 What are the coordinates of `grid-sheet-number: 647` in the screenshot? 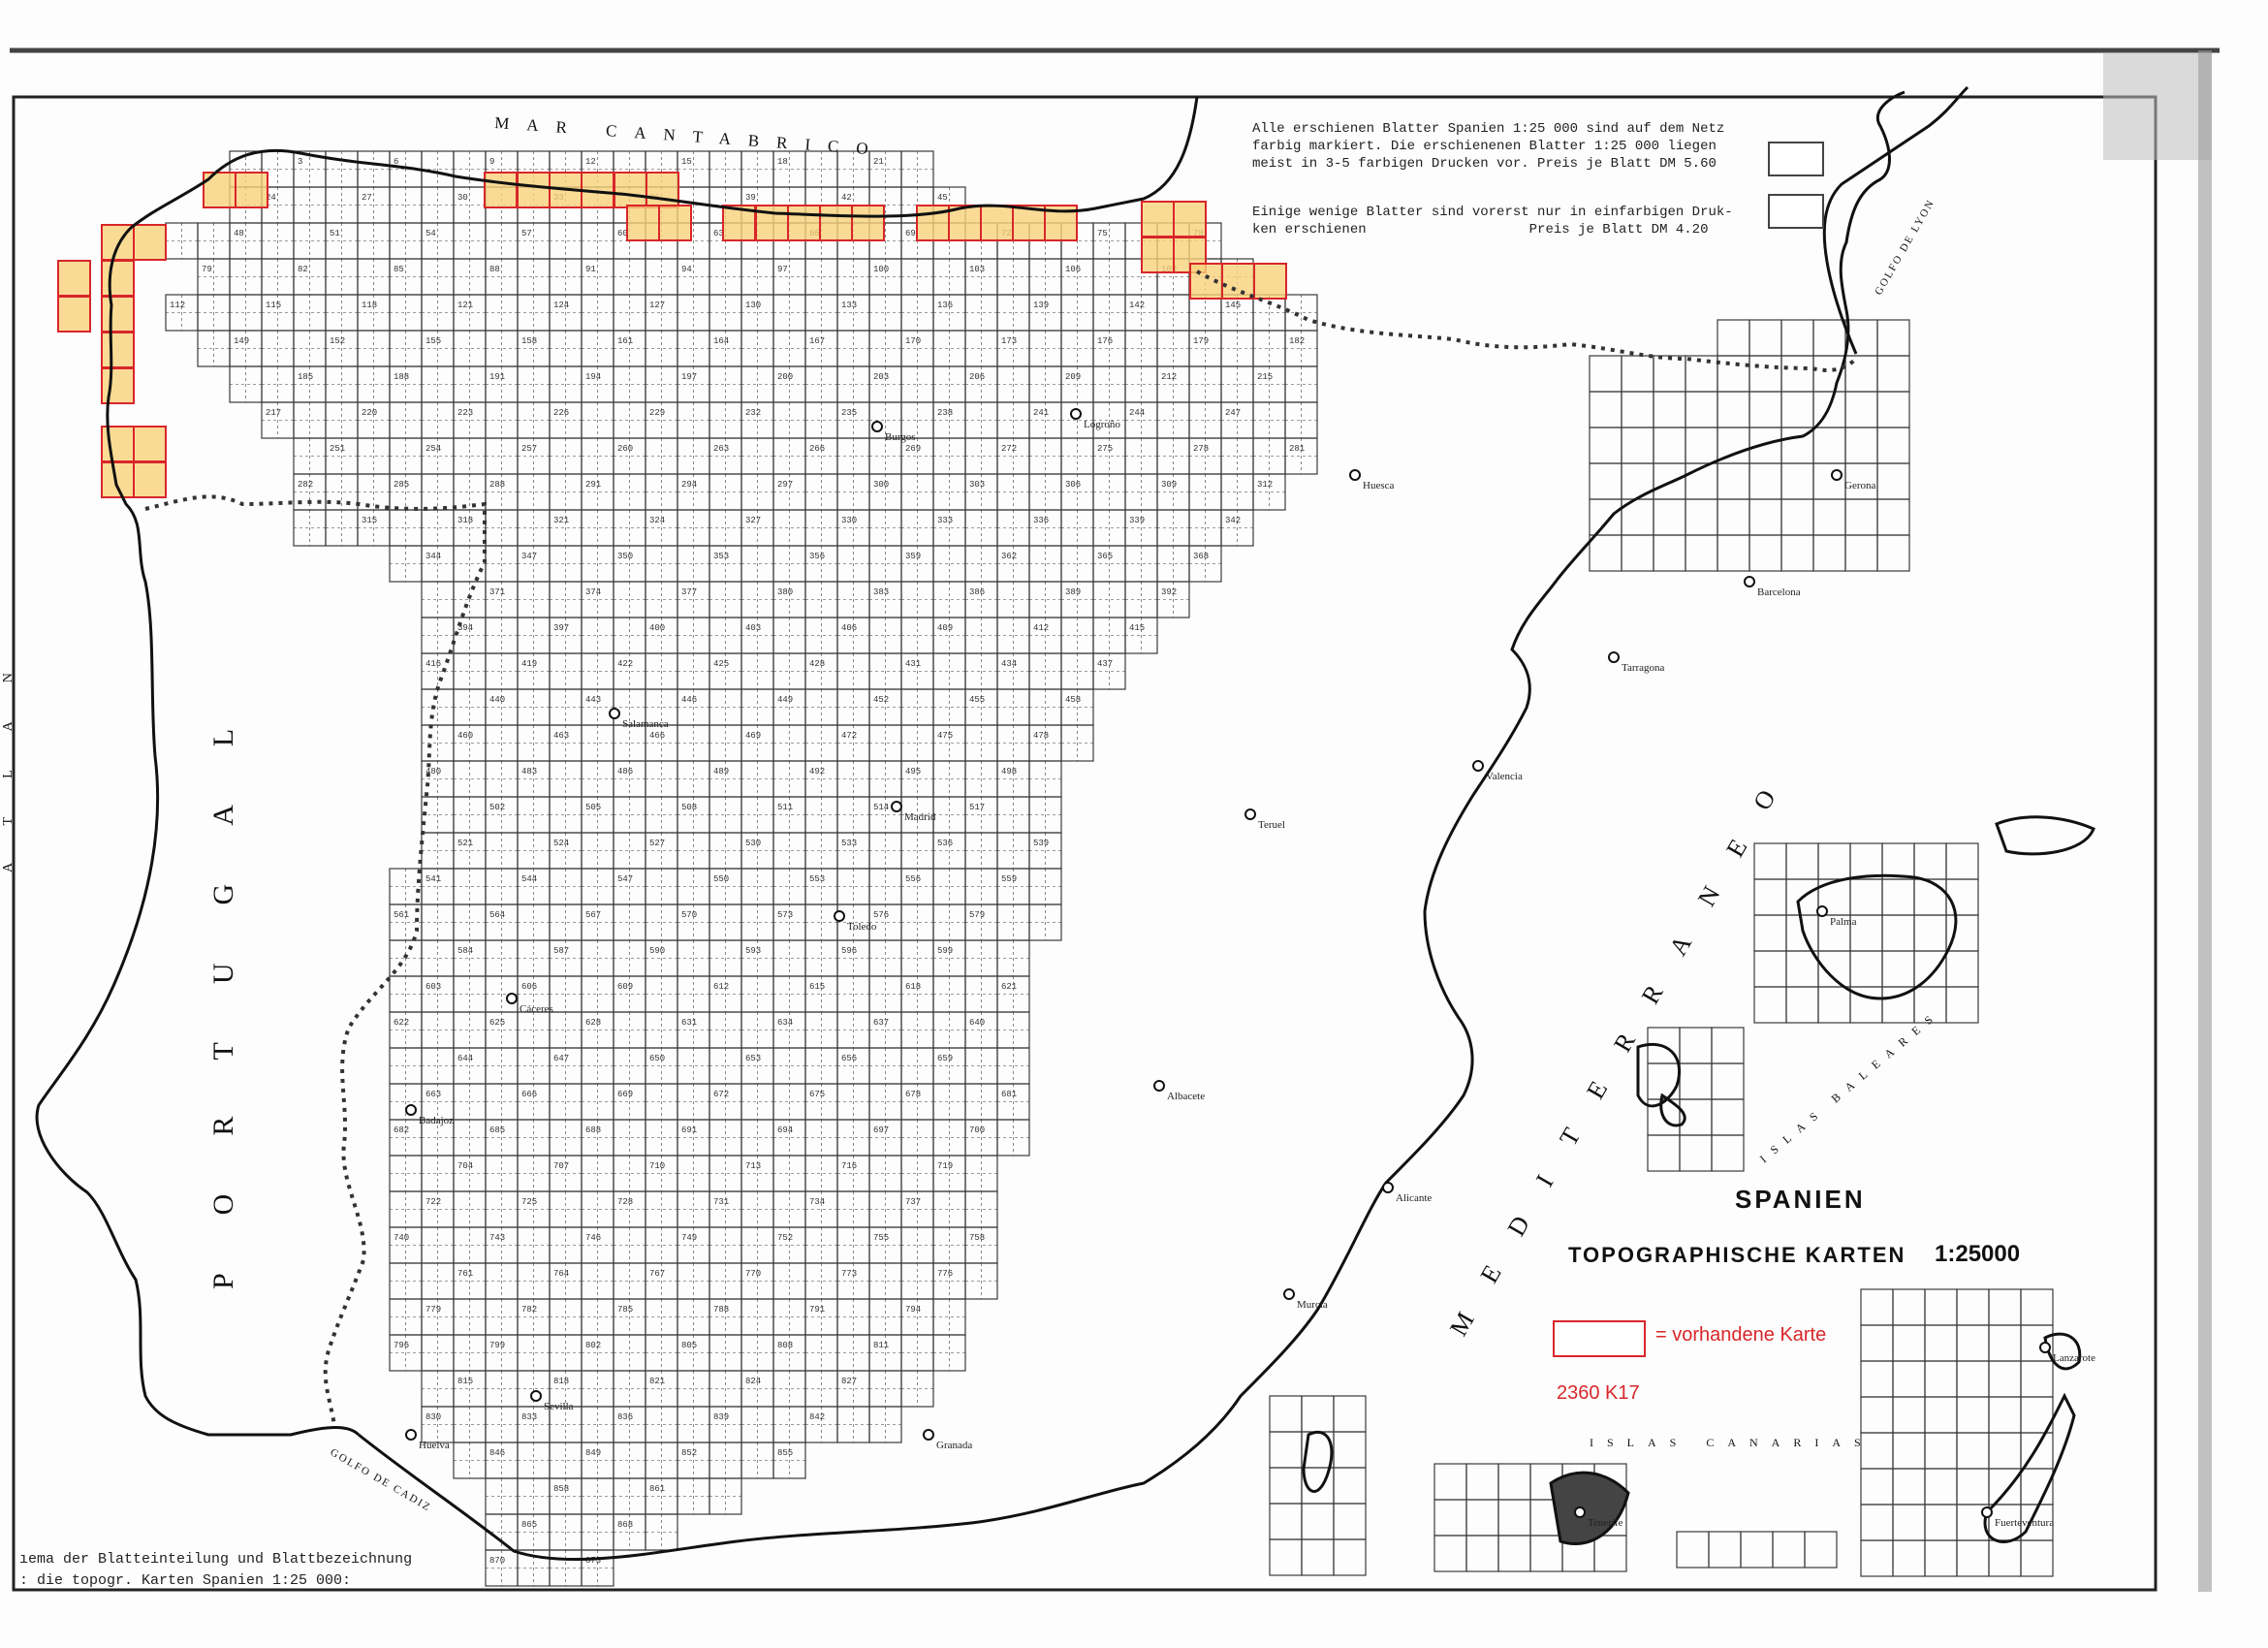 It's located at (561, 1058).